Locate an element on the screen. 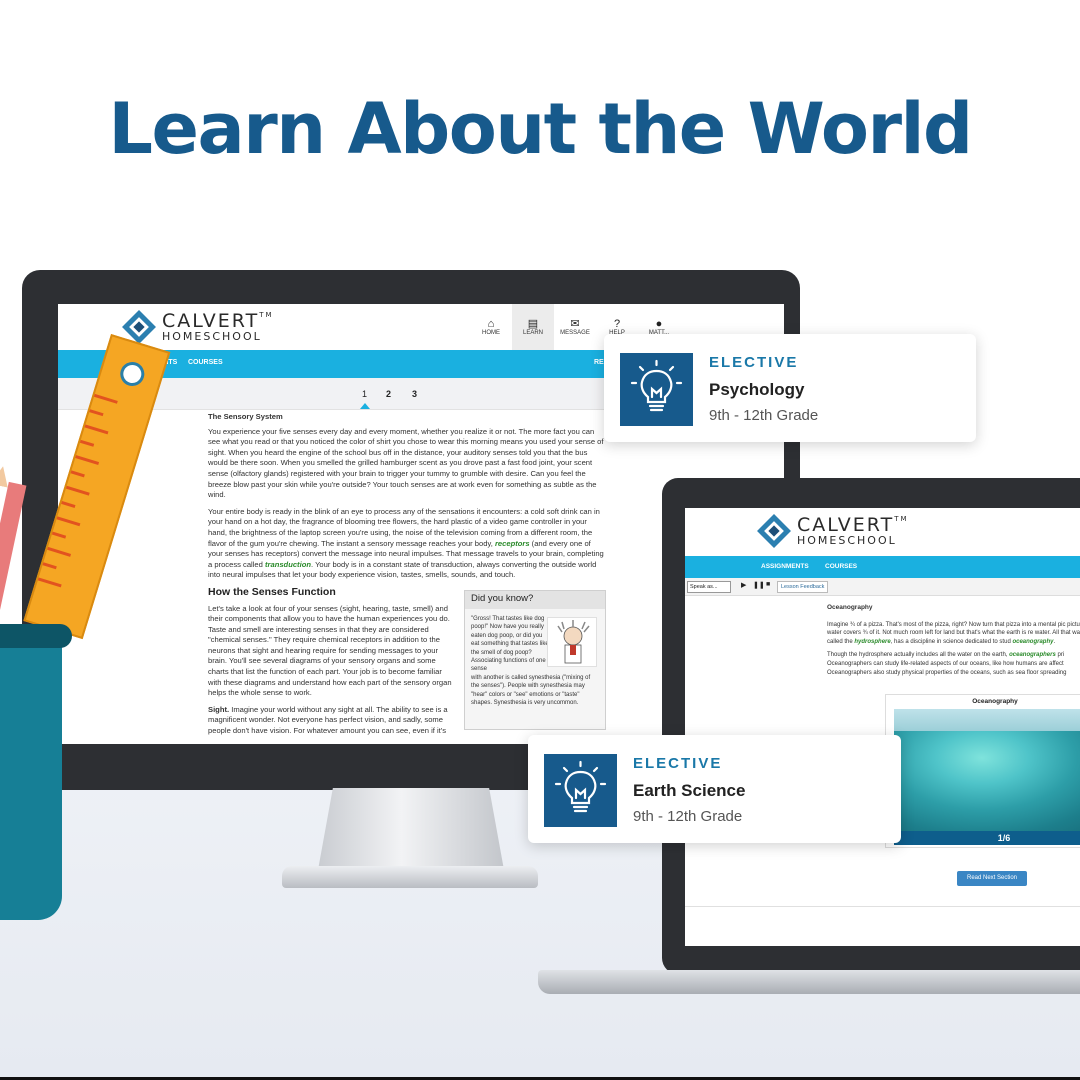  laptop-tab-courses: COURSES is located at coordinates (841, 566).